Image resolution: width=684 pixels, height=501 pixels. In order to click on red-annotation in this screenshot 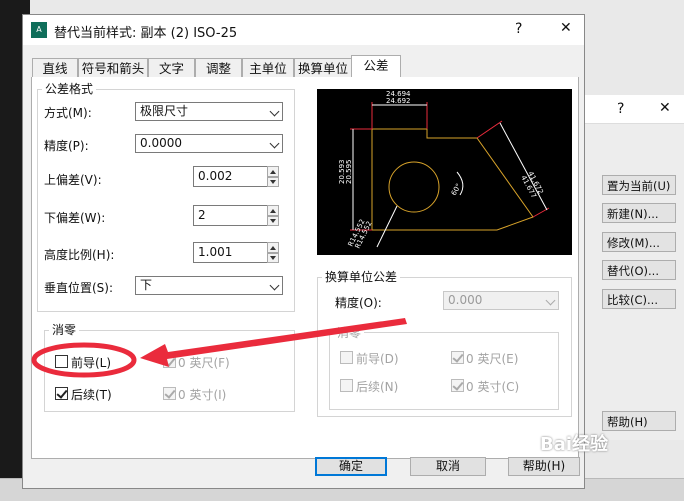, I will do `click(219, 348)`.